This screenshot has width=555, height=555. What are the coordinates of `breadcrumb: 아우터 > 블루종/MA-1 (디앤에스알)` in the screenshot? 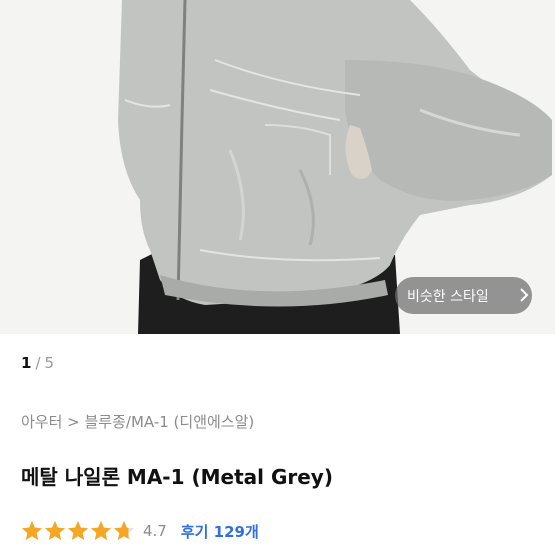 It's located at (137, 421).